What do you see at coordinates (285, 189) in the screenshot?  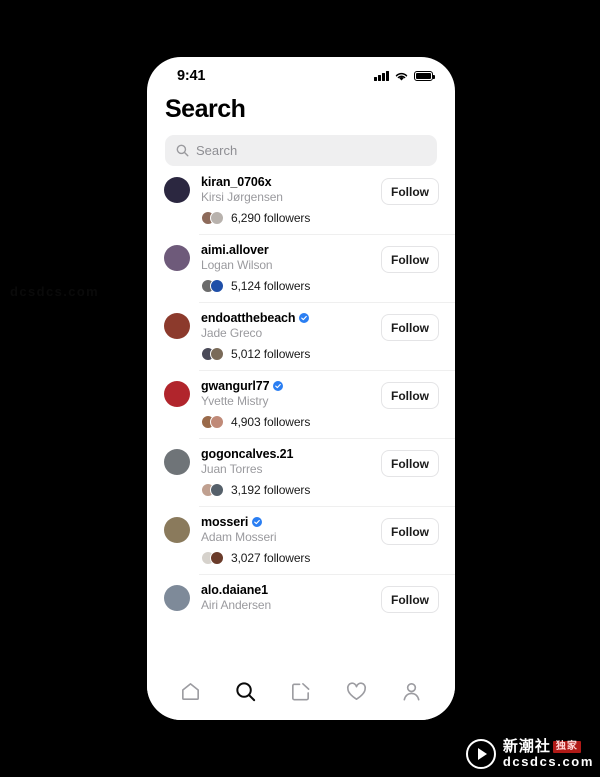 I see `account-meta: kiran_0706x Kirsi Jørgensen` at bounding box center [285, 189].